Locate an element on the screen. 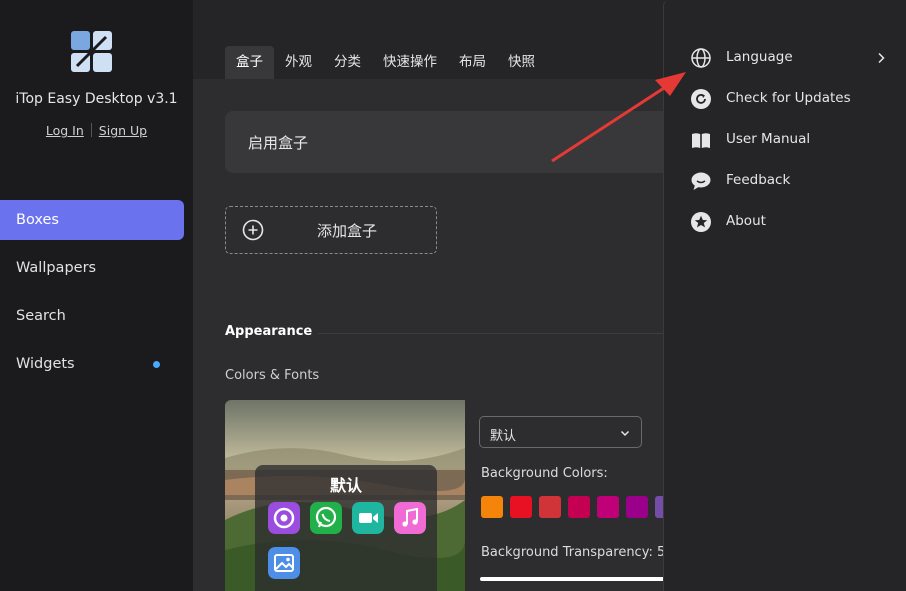 This screenshot has width=906, height=591. tab-snapshot: 快照 is located at coordinates (521, 62).